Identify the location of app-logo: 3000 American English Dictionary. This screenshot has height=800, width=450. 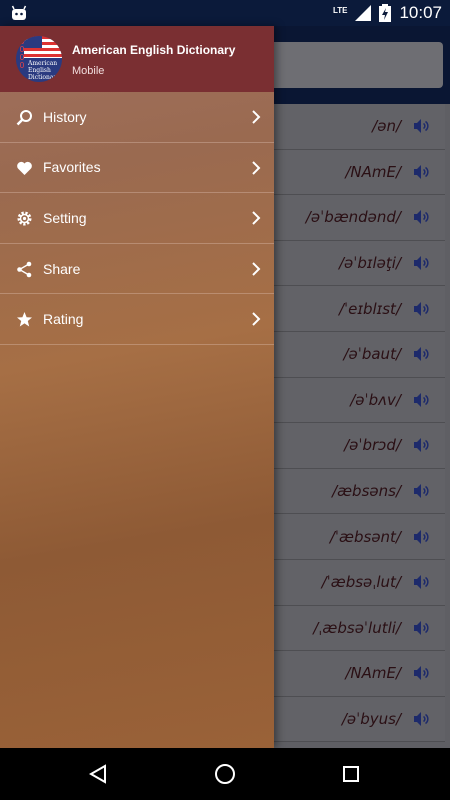
(39, 59).